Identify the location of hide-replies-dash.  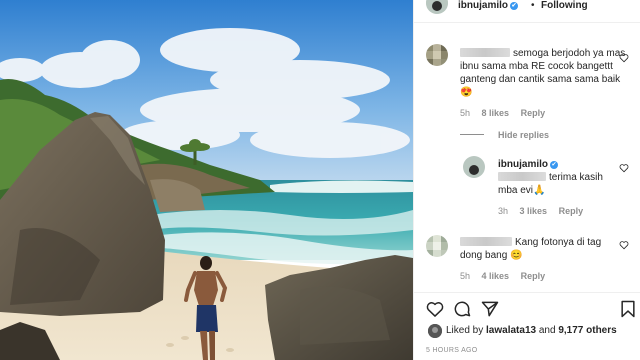
(472, 134).